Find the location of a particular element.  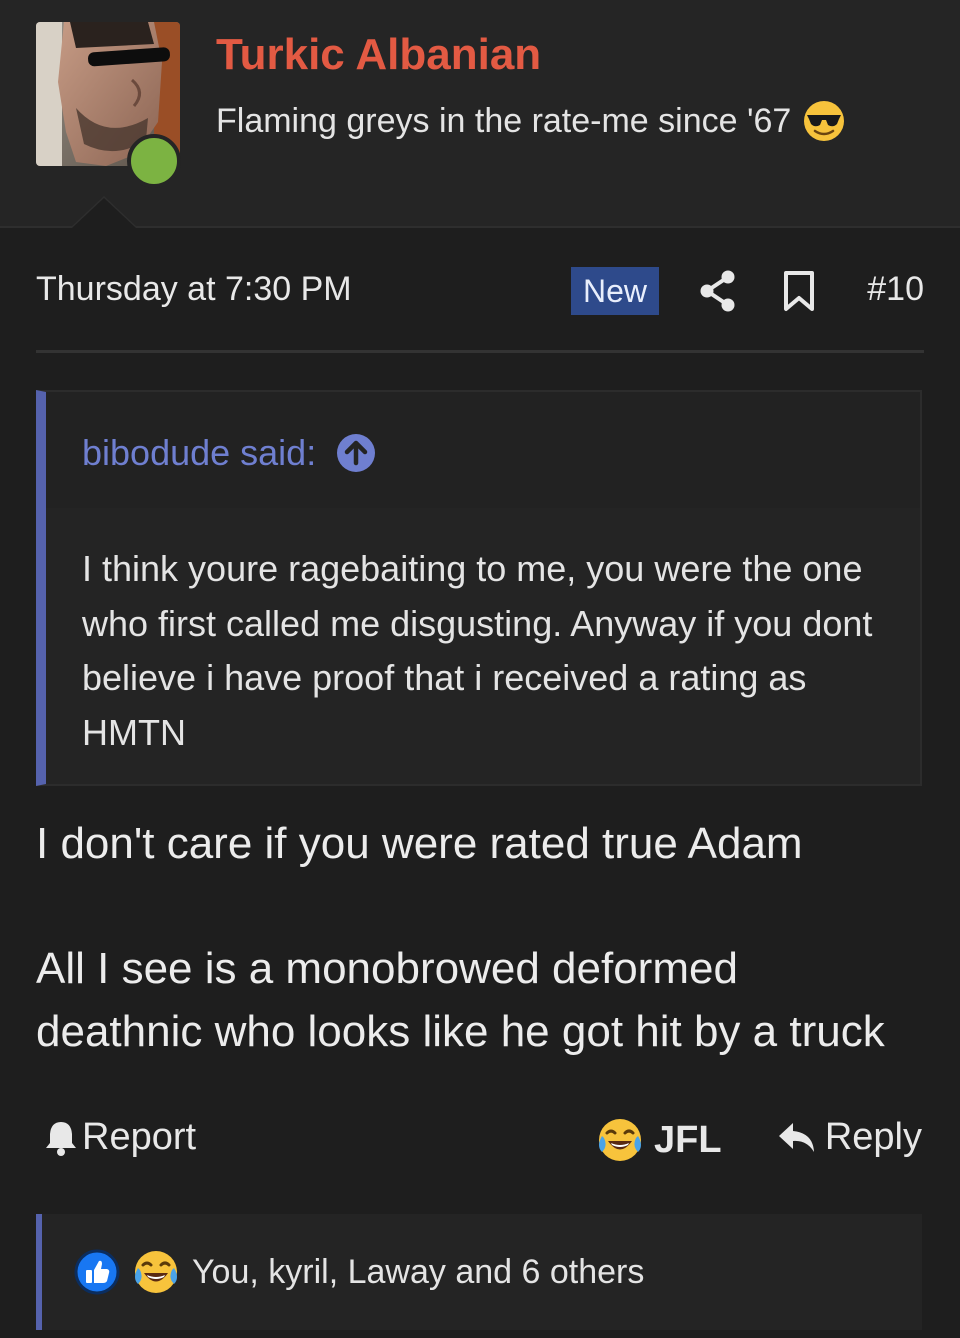

reactions-list-text: You, kyril, Laway and 6 others is located at coordinates (418, 1272).